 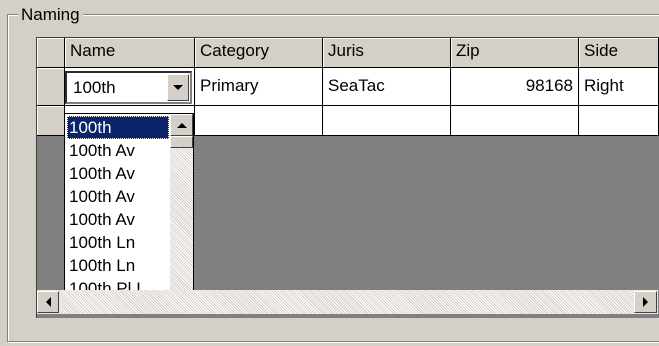 What do you see at coordinates (118, 127) in the screenshot?
I see `dropdown-item: 100th` at bounding box center [118, 127].